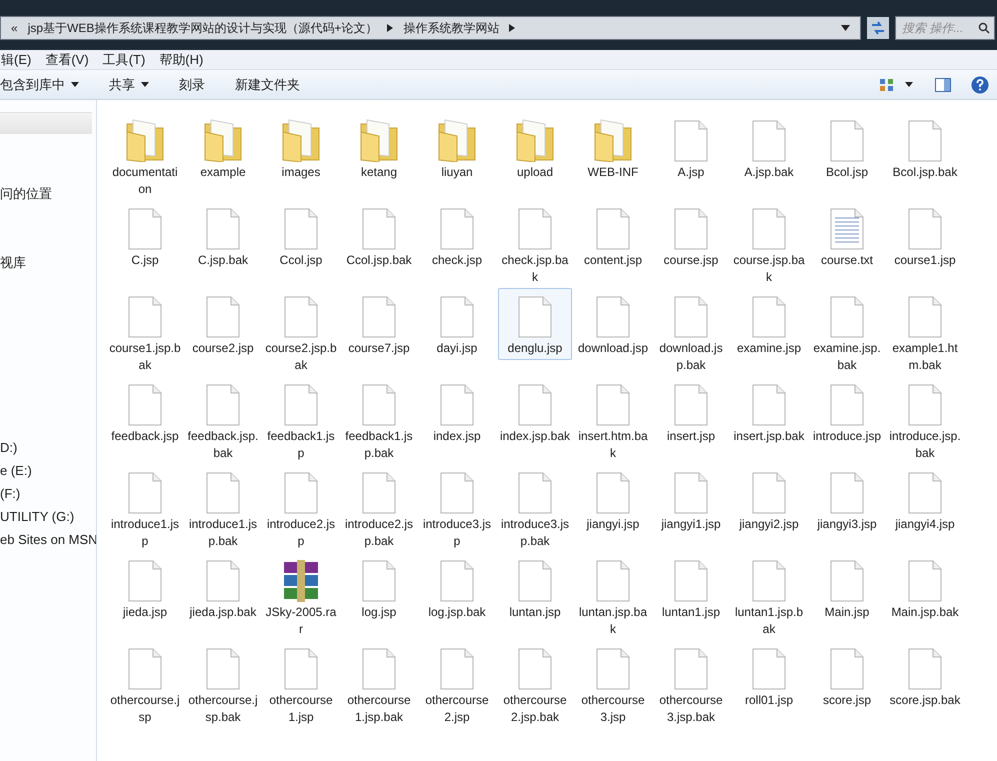 The width and height of the screenshot is (997, 761). Describe the element at coordinates (145, 332) in the screenshot. I see `file-item: course1.jsp.bak` at that location.